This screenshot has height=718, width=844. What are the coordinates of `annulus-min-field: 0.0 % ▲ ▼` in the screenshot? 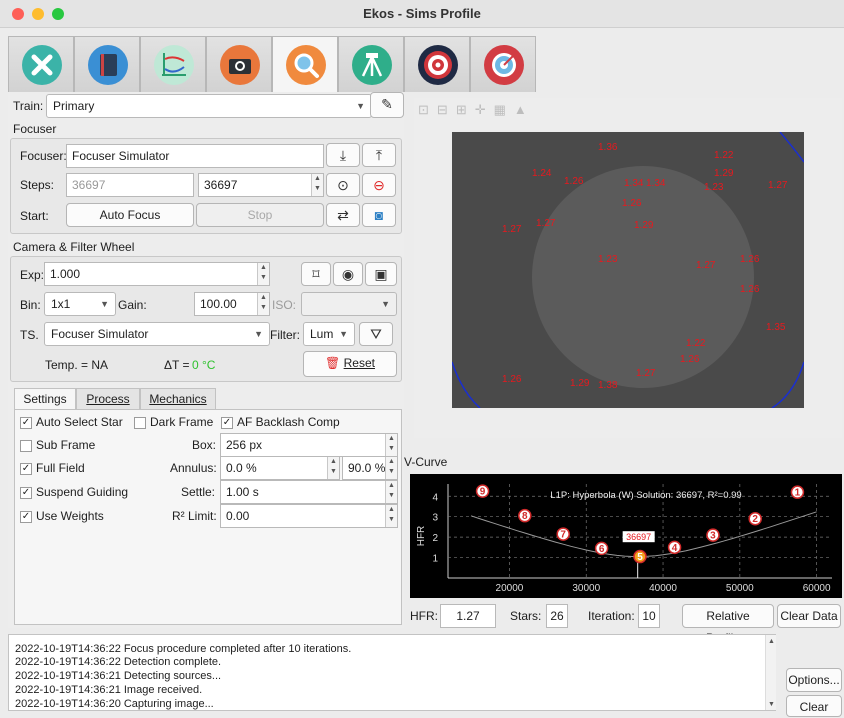 It's located at (280, 468).